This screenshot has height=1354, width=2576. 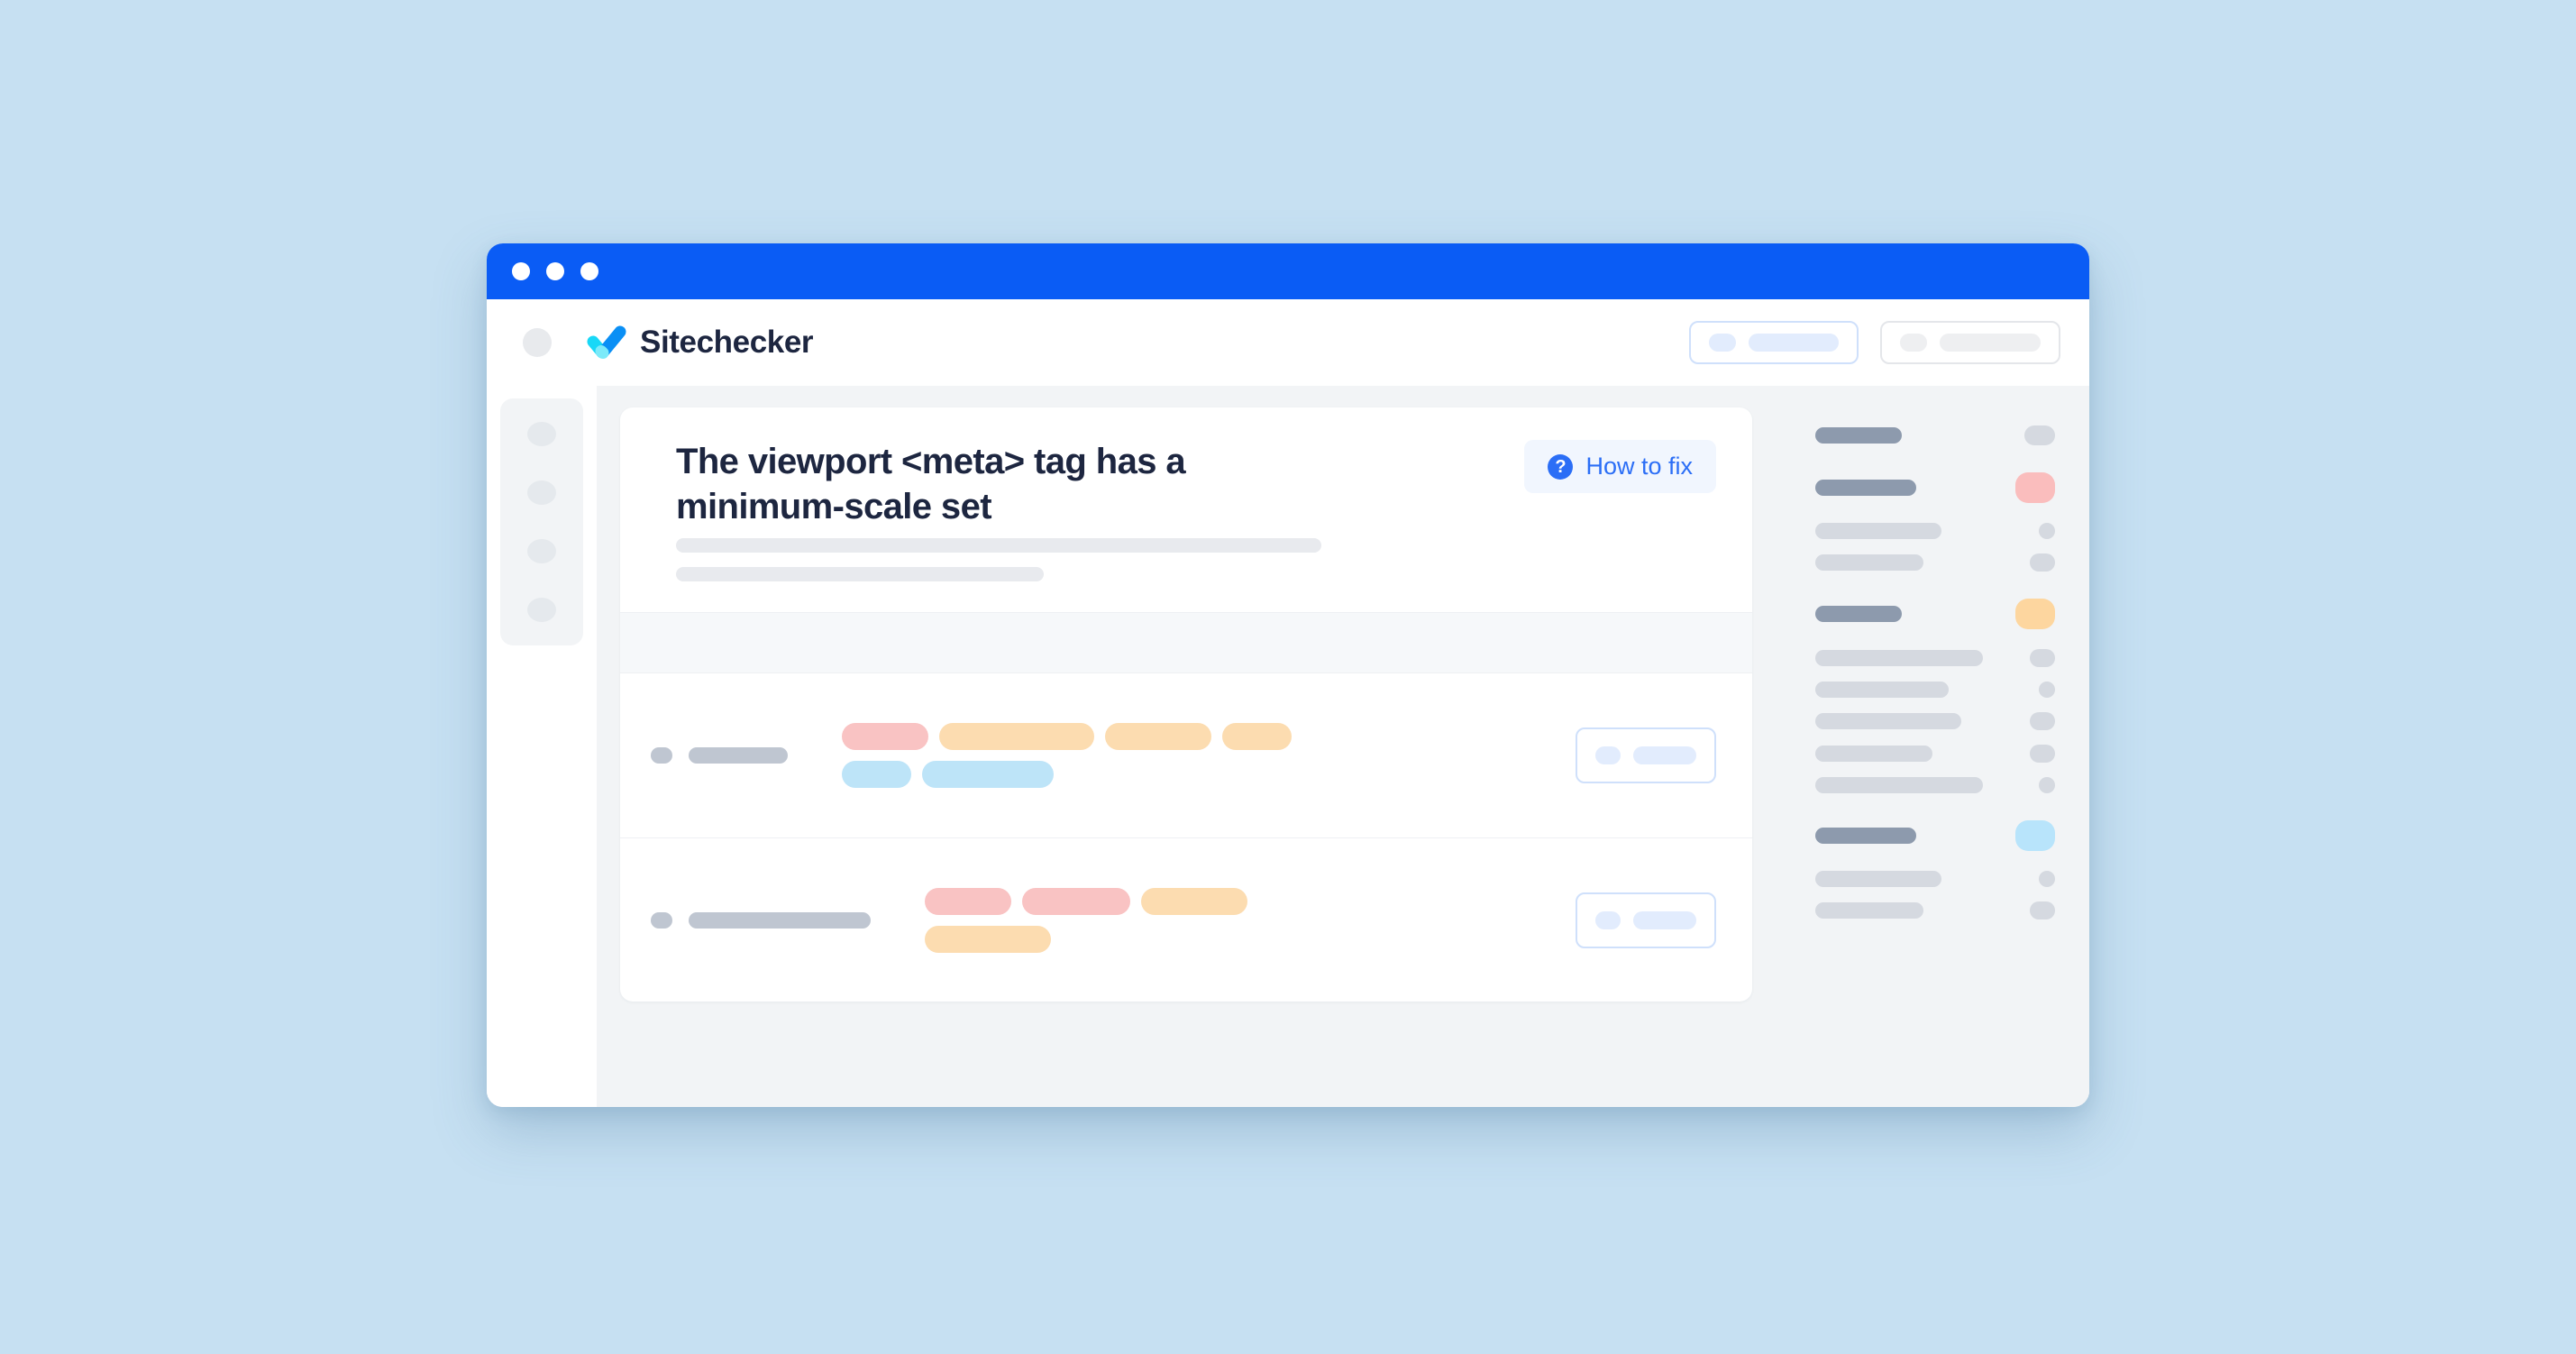 What do you see at coordinates (1875, 342) in the screenshot?
I see `header-actions` at bounding box center [1875, 342].